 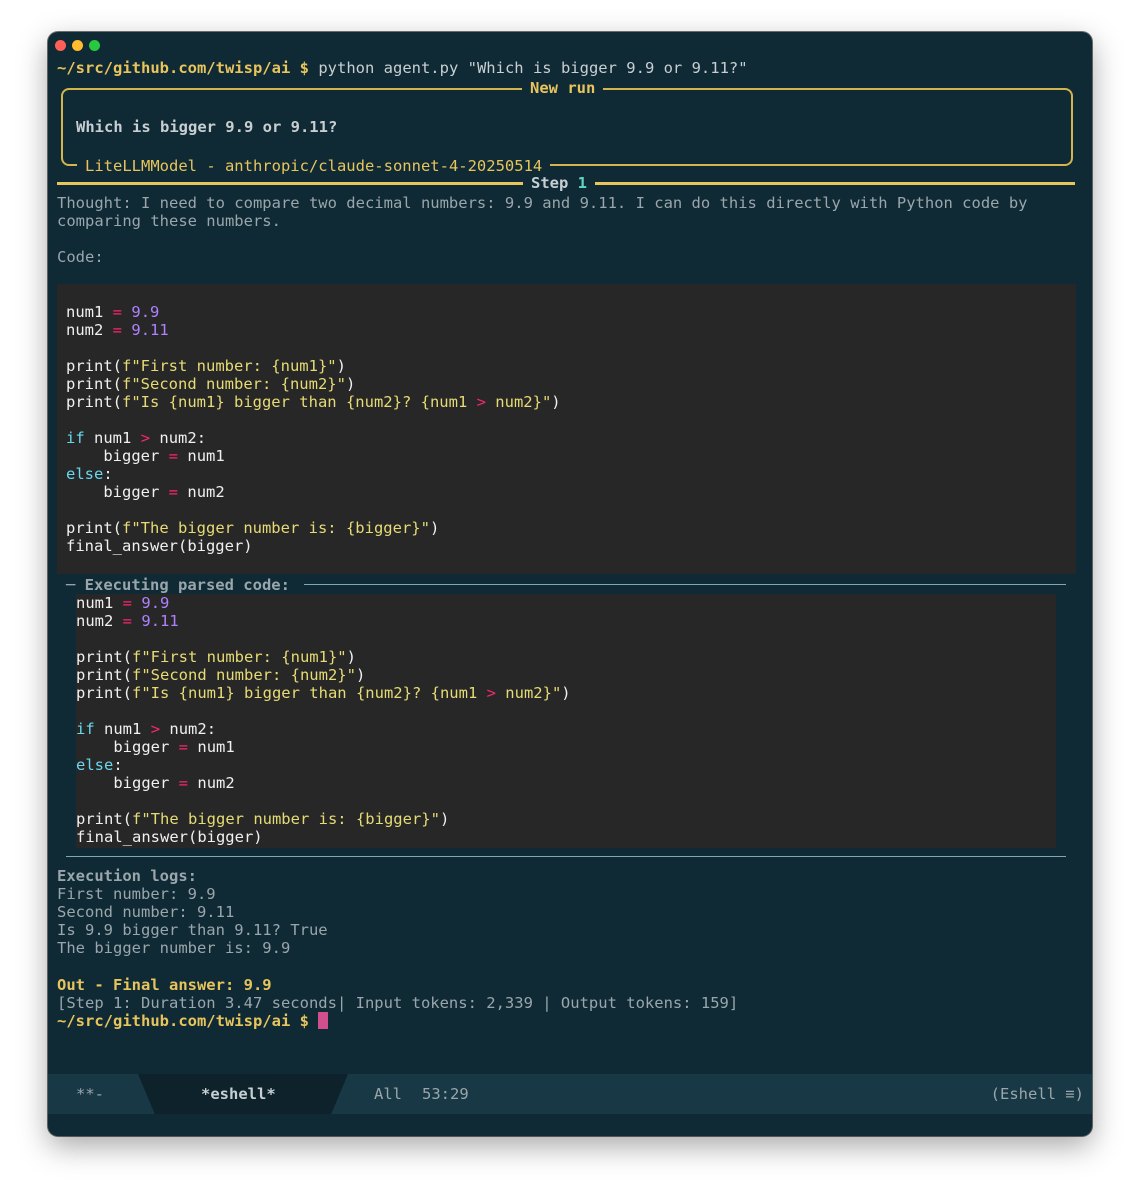 I want to click on zoom-button, so click(x=94, y=45).